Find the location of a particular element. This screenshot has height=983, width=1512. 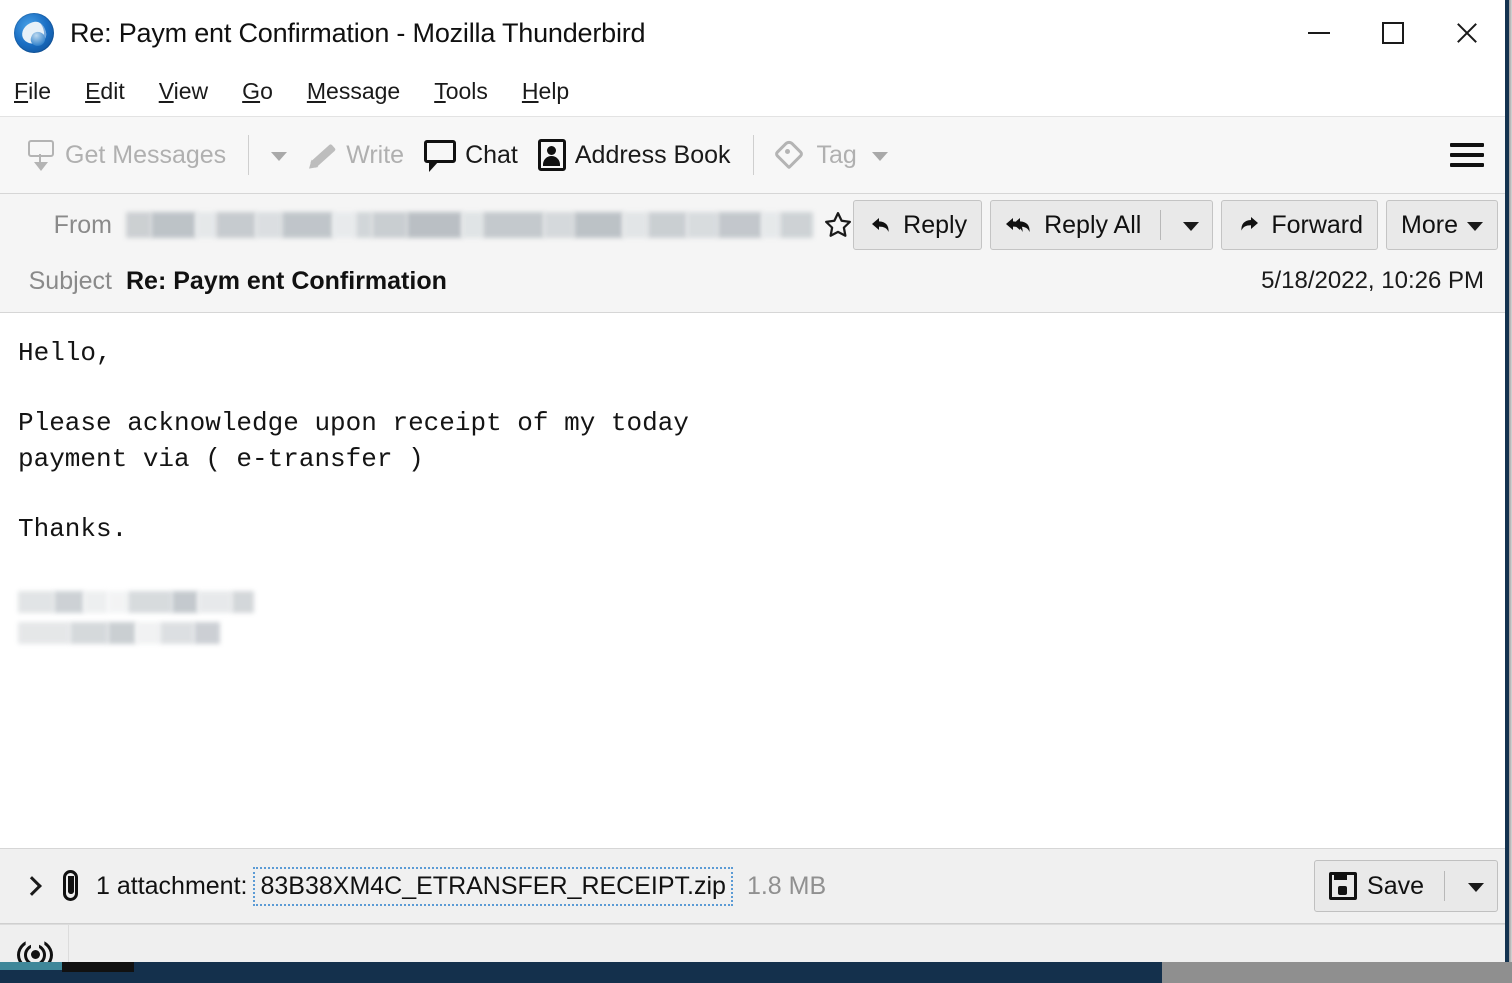

close-icon is located at coordinates (1467, 33).